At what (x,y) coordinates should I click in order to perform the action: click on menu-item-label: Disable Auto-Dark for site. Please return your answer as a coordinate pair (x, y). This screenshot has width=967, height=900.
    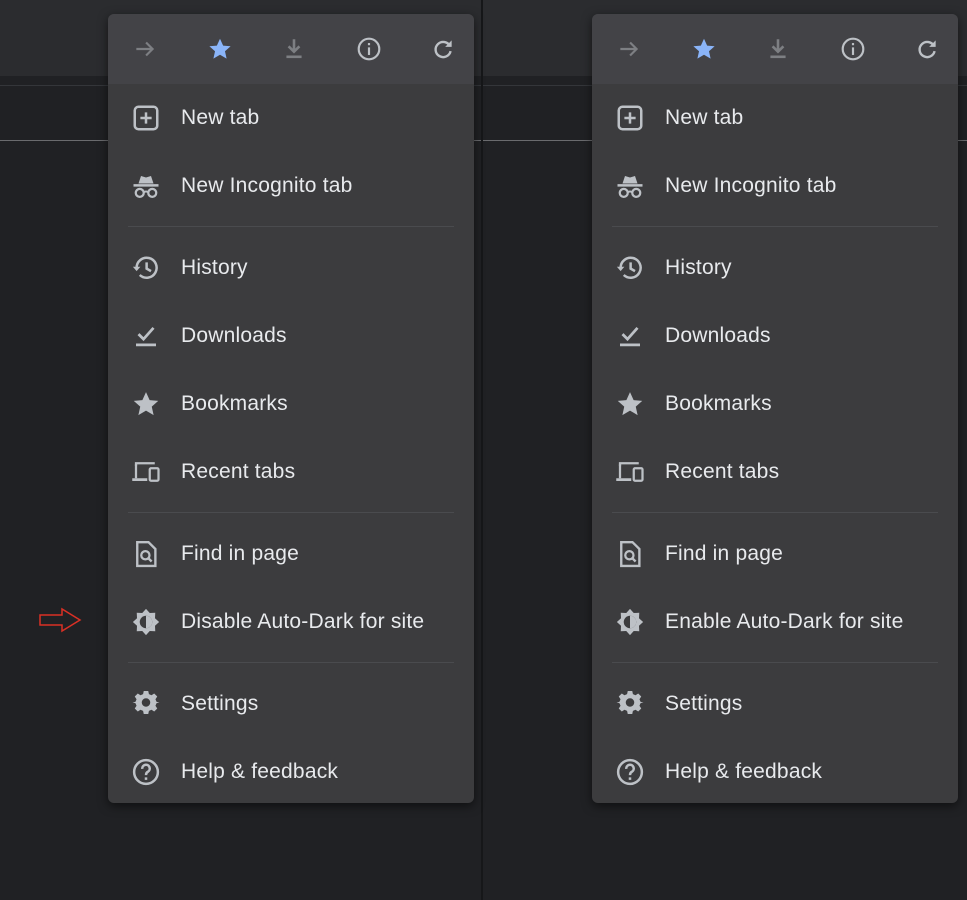
    Looking at the image, I should click on (303, 621).